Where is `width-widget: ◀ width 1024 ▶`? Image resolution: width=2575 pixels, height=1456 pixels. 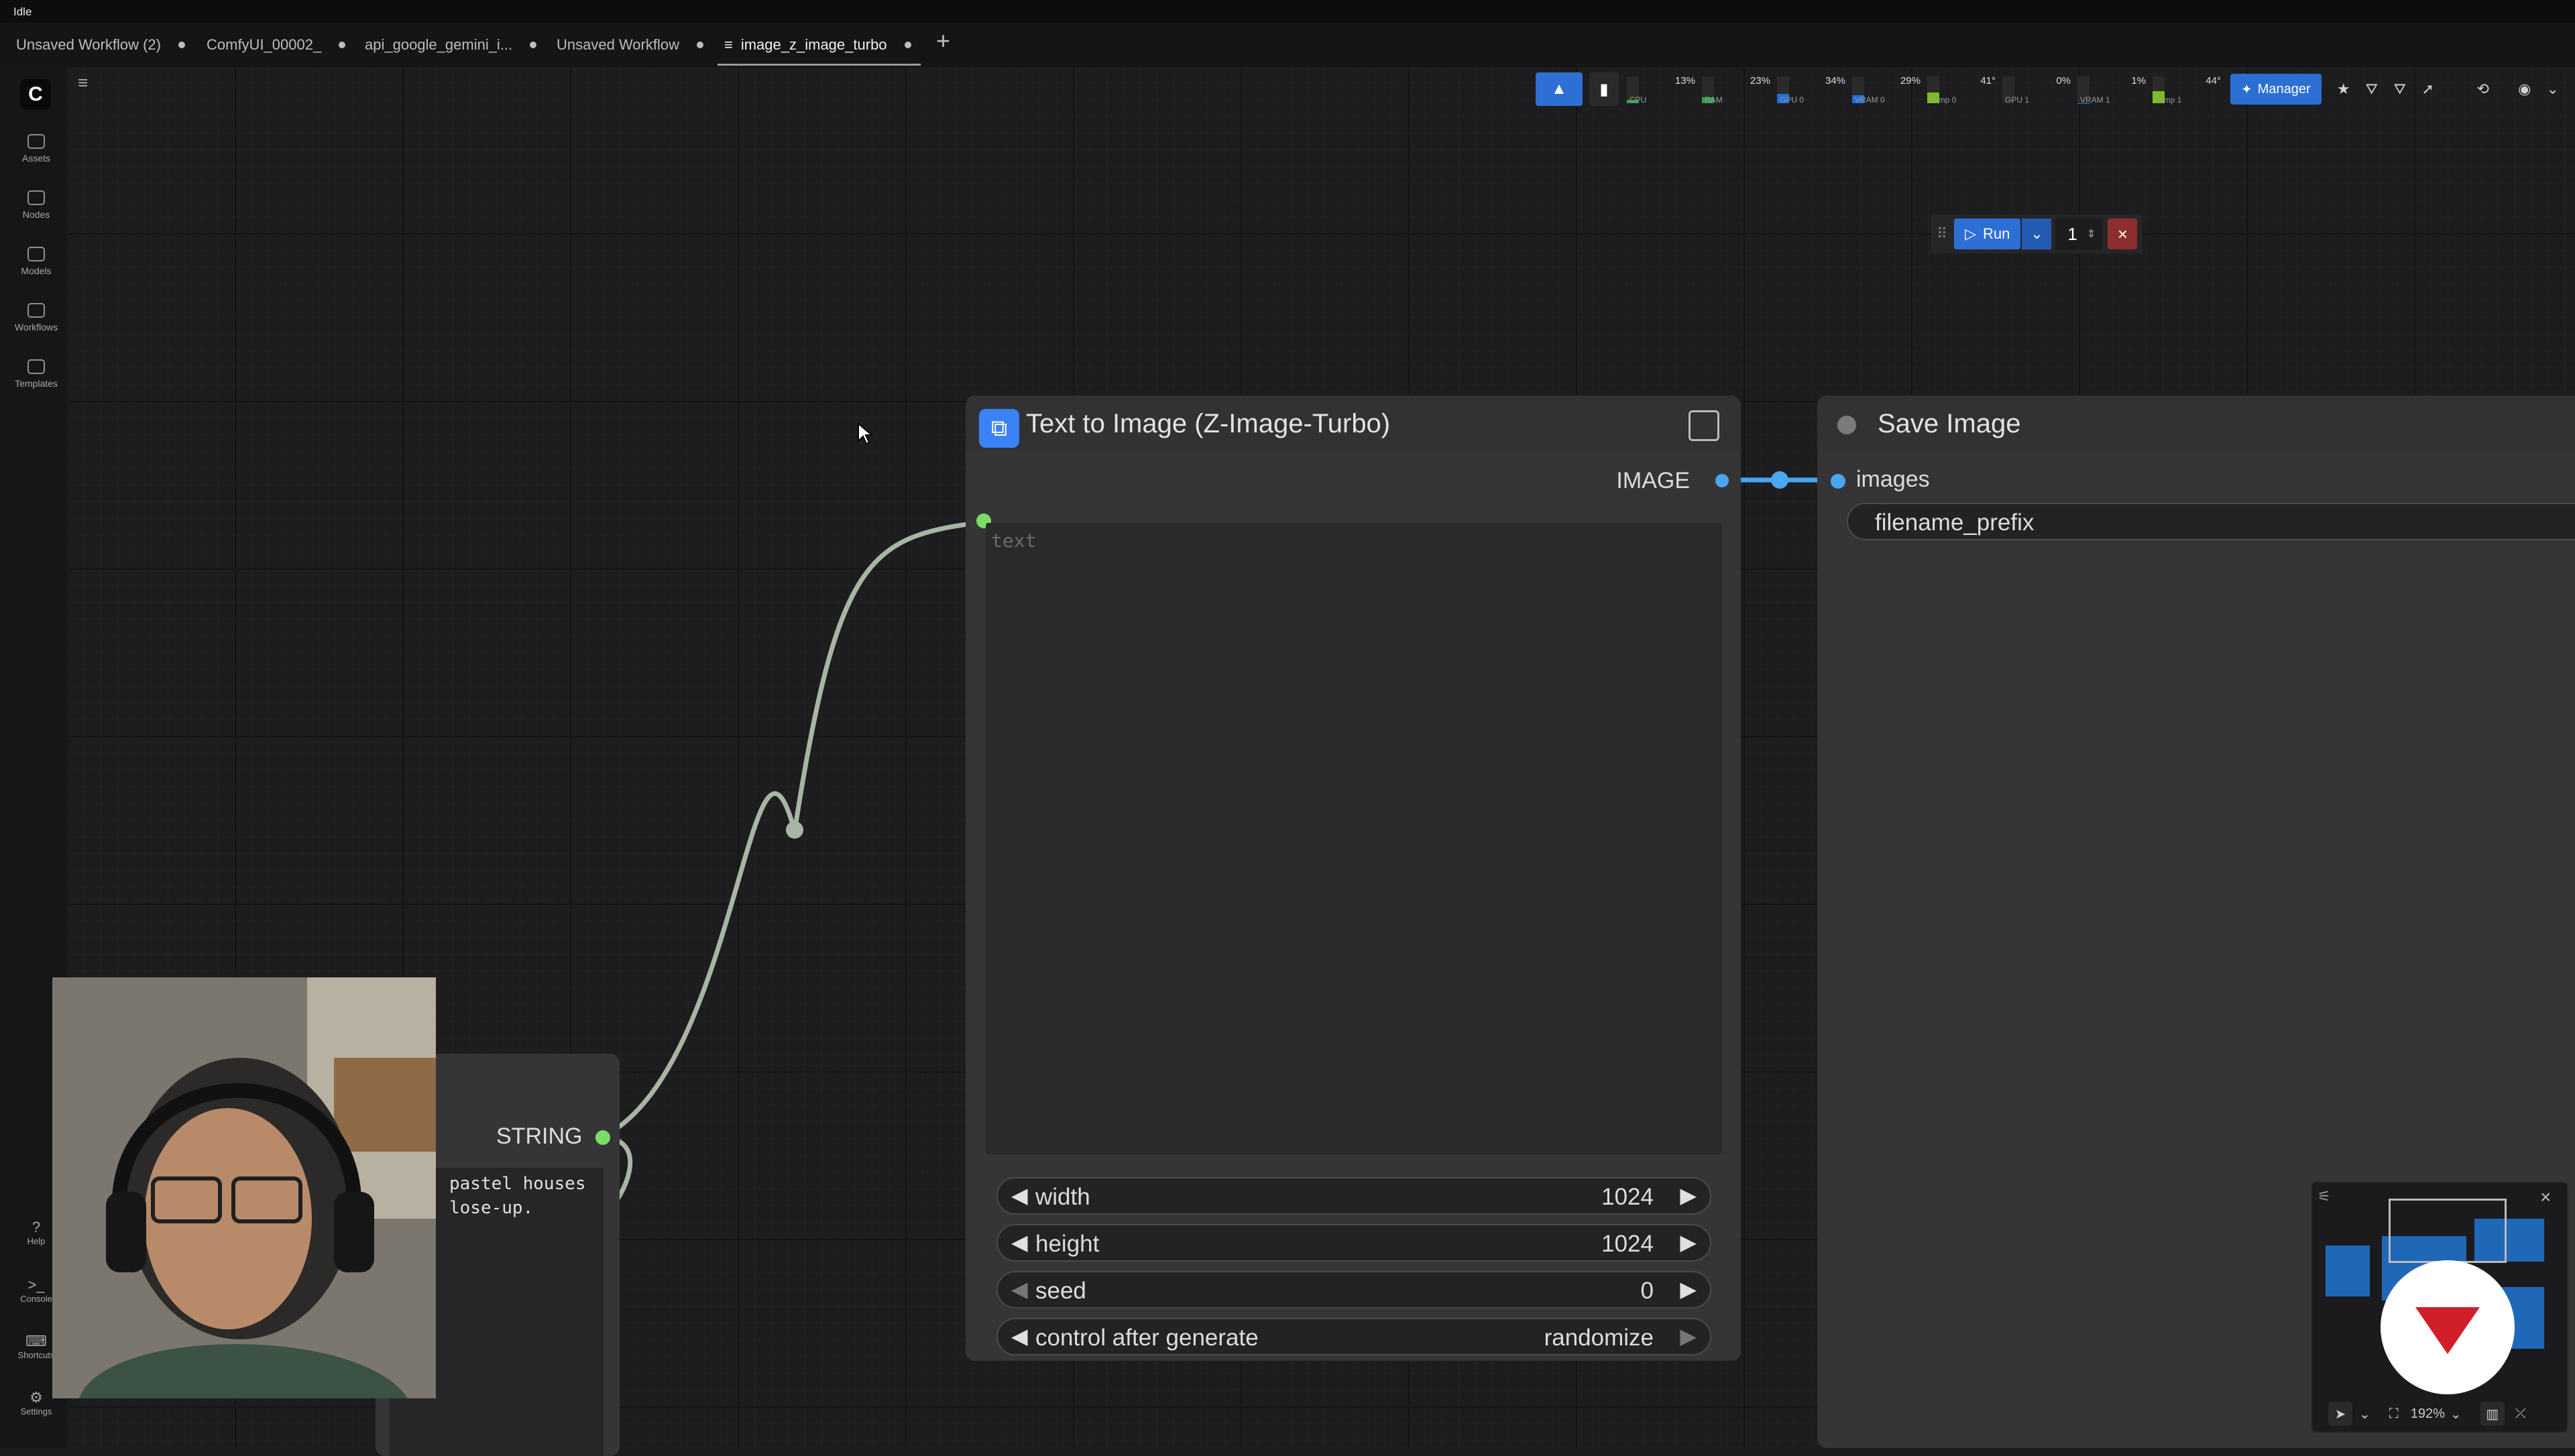 width-widget: ◀ width 1024 ▶ is located at coordinates (1353, 1196).